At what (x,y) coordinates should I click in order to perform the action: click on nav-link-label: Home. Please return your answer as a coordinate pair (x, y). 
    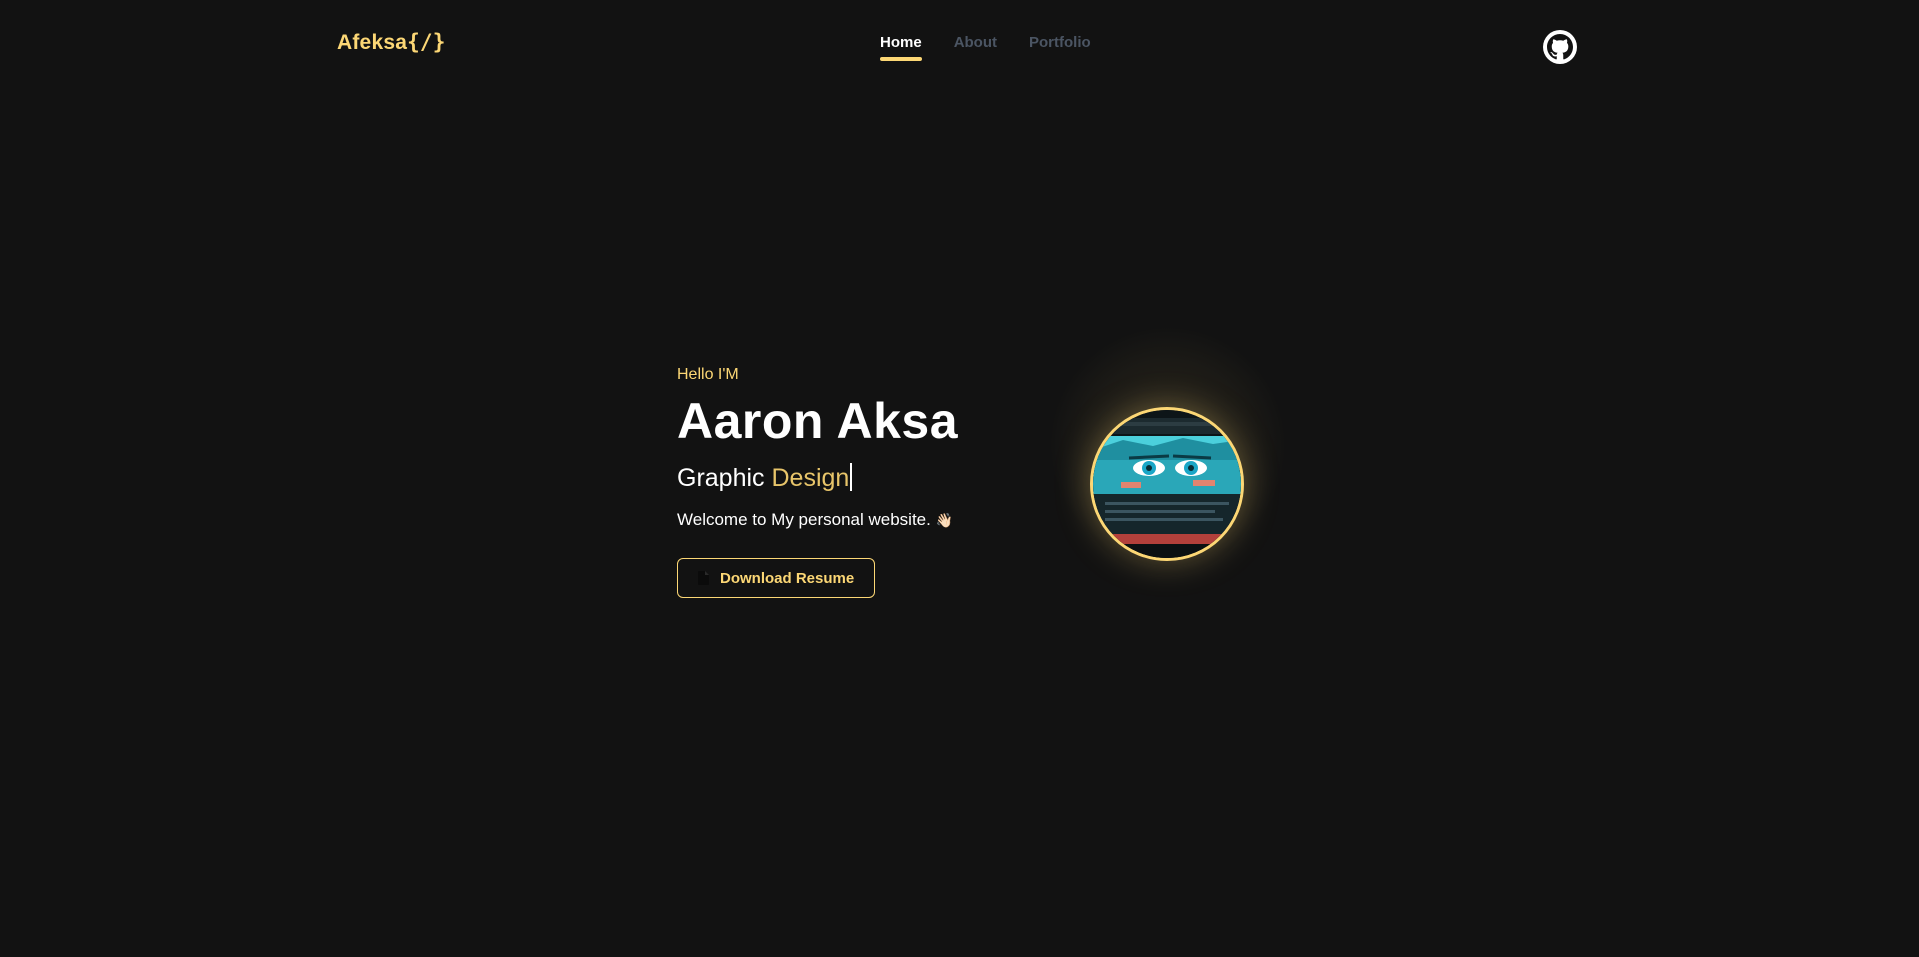
    Looking at the image, I should click on (901, 42).